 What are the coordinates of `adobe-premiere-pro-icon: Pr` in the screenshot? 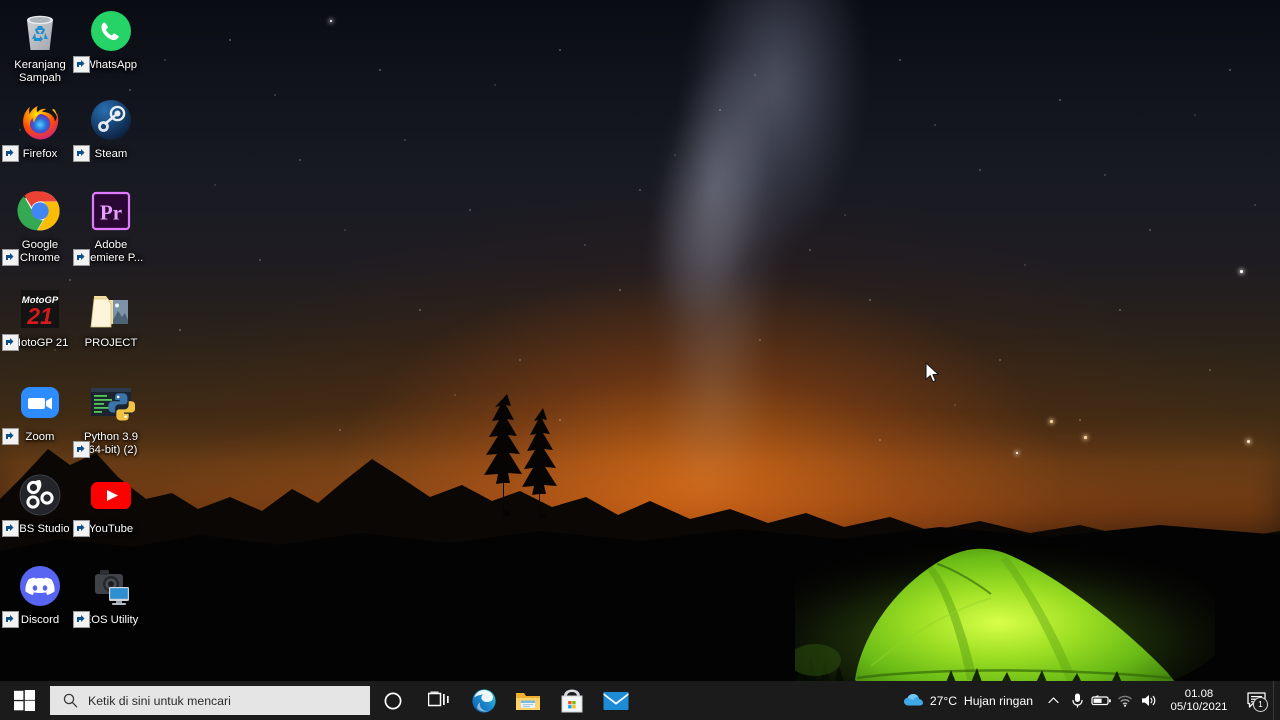 It's located at (111, 212).